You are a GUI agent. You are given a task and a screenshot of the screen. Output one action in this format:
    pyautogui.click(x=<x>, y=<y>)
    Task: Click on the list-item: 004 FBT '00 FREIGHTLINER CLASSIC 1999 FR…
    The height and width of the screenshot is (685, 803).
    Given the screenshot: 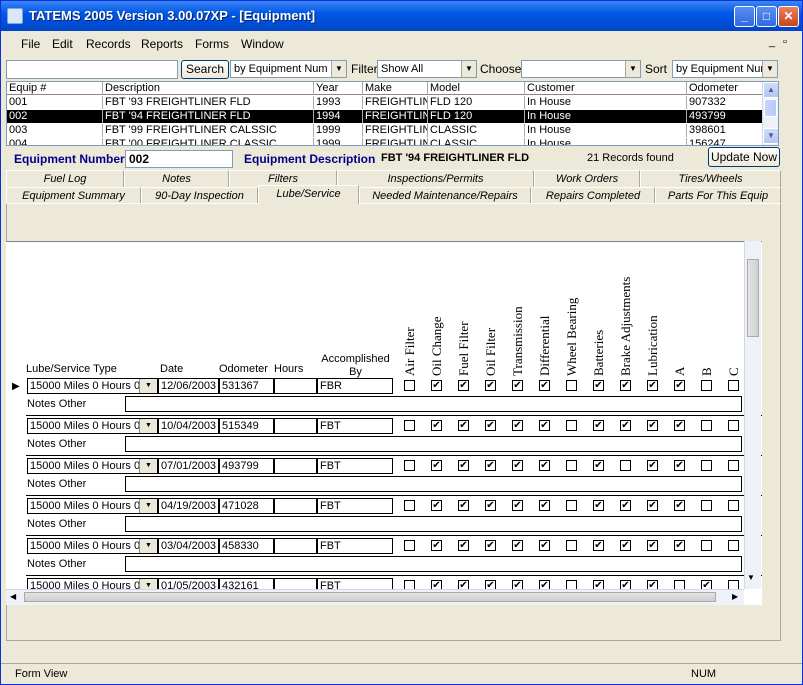 What is the action you would take?
    pyautogui.click(x=385, y=141)
    